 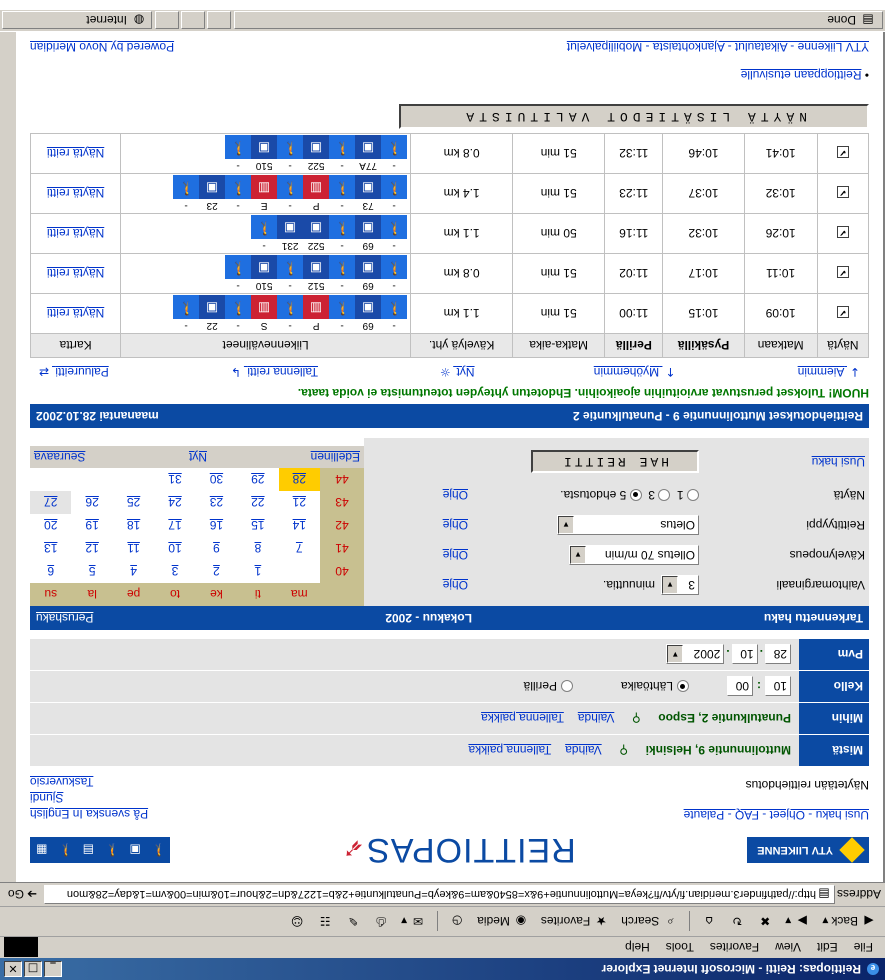 I want to click on calendar-day: 4, so click(x=133, y=571).